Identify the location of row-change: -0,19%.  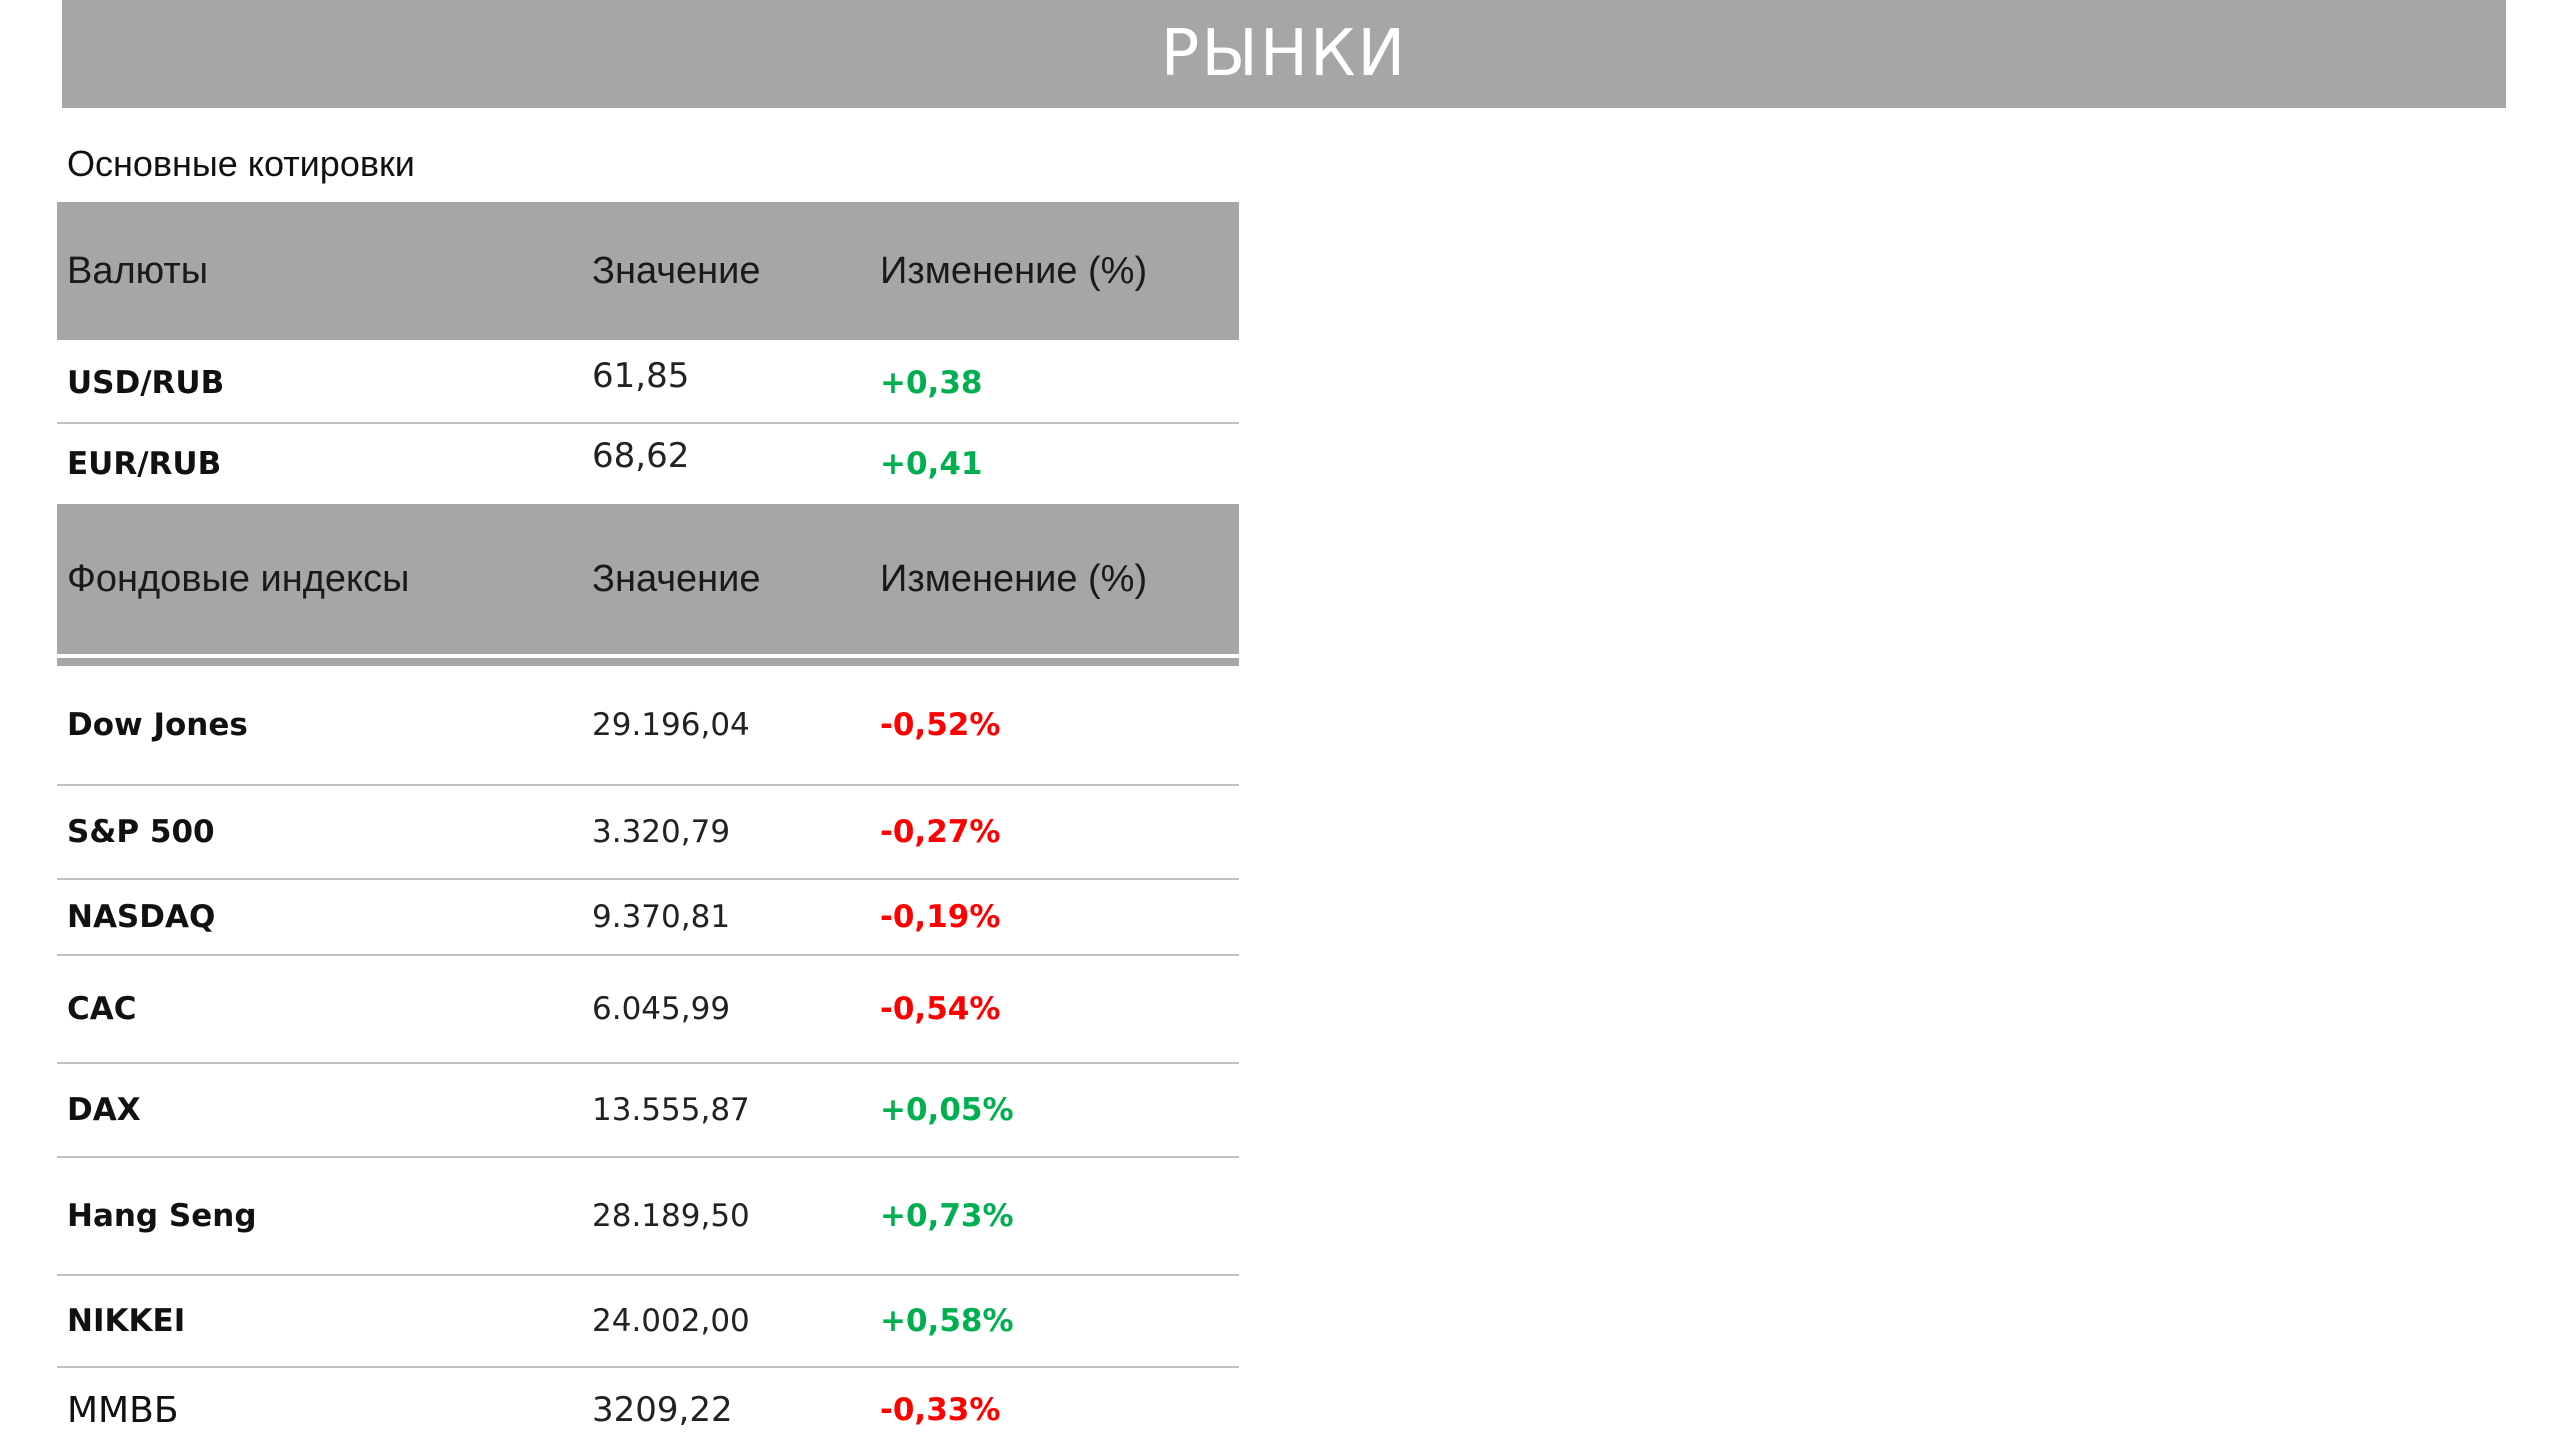
(940, 917).